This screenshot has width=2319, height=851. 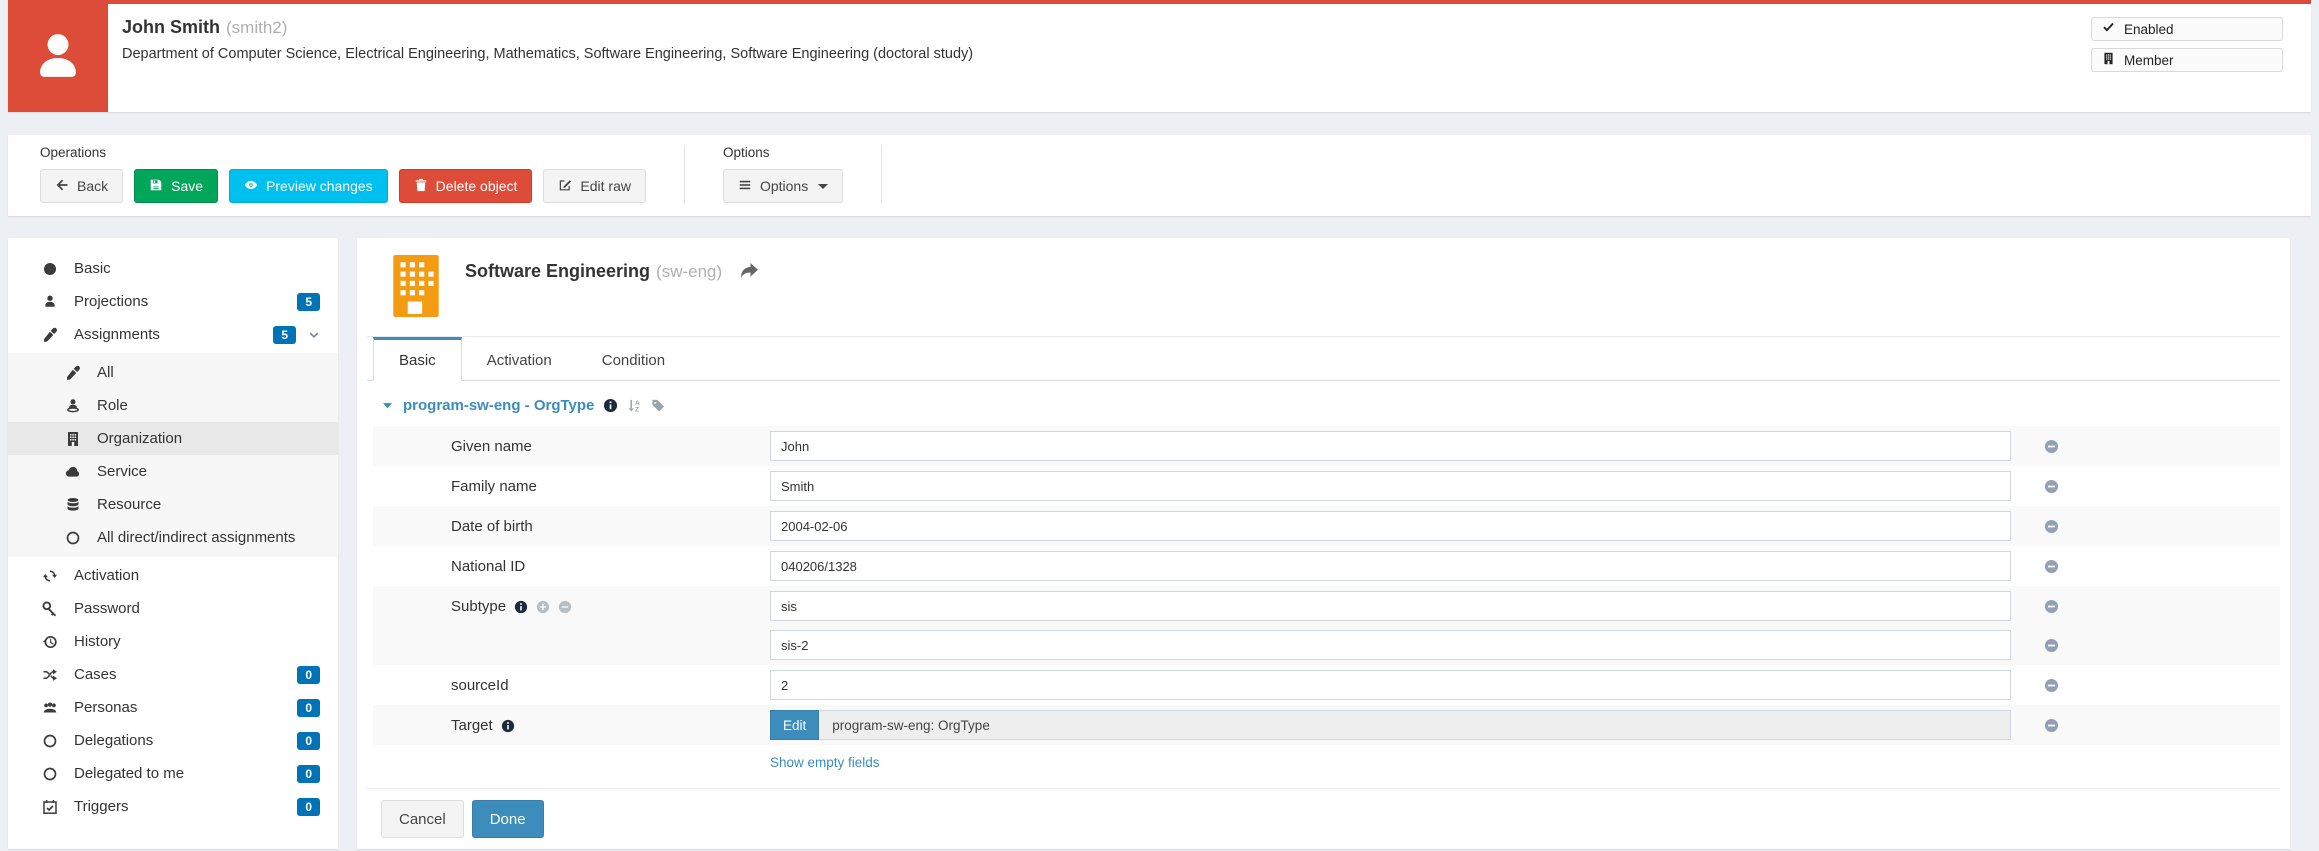 What do you see at coordinates (637, 410) in the screenshot?
I see `svg-text: Z` at bounding box center [637, 410].